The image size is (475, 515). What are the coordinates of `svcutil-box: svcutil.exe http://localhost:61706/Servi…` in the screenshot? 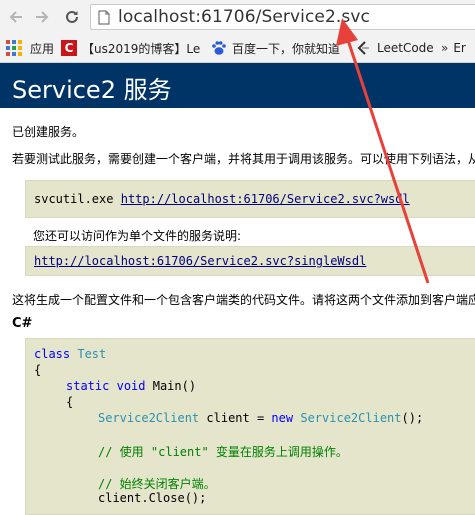 It's located at (250, 199).